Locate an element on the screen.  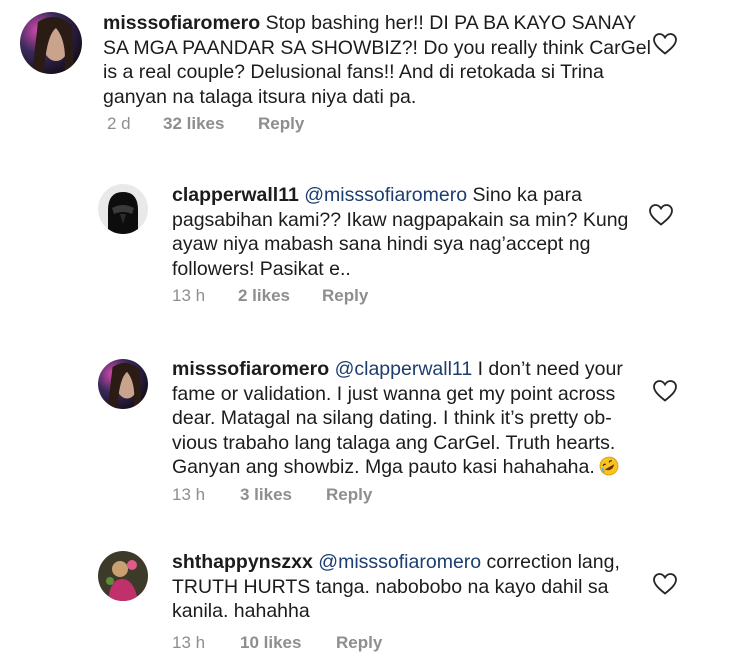
likes-count: 10 likes is located at coordinates (288, 643).